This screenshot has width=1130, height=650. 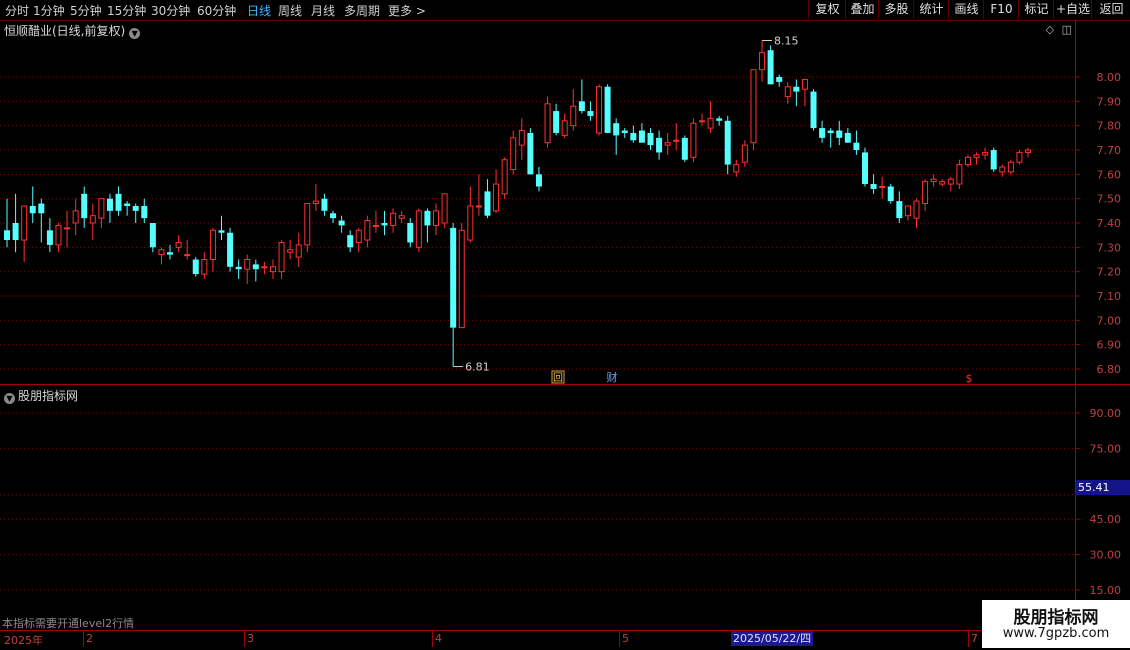 What do you see at coordinates (1109, 369) in the screenshot?
I see `price-axis-label: 6.80` at bounding box center [1109, 369].